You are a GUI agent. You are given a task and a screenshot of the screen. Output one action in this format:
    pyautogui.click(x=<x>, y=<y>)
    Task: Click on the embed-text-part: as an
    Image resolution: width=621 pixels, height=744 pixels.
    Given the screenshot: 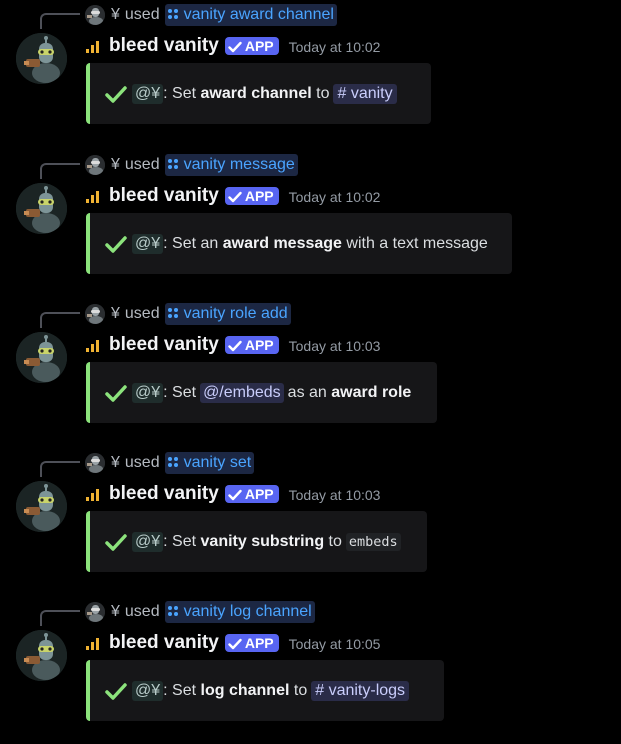 What is the action you would take?
    pyautogui.click(x=309, y=392)
    